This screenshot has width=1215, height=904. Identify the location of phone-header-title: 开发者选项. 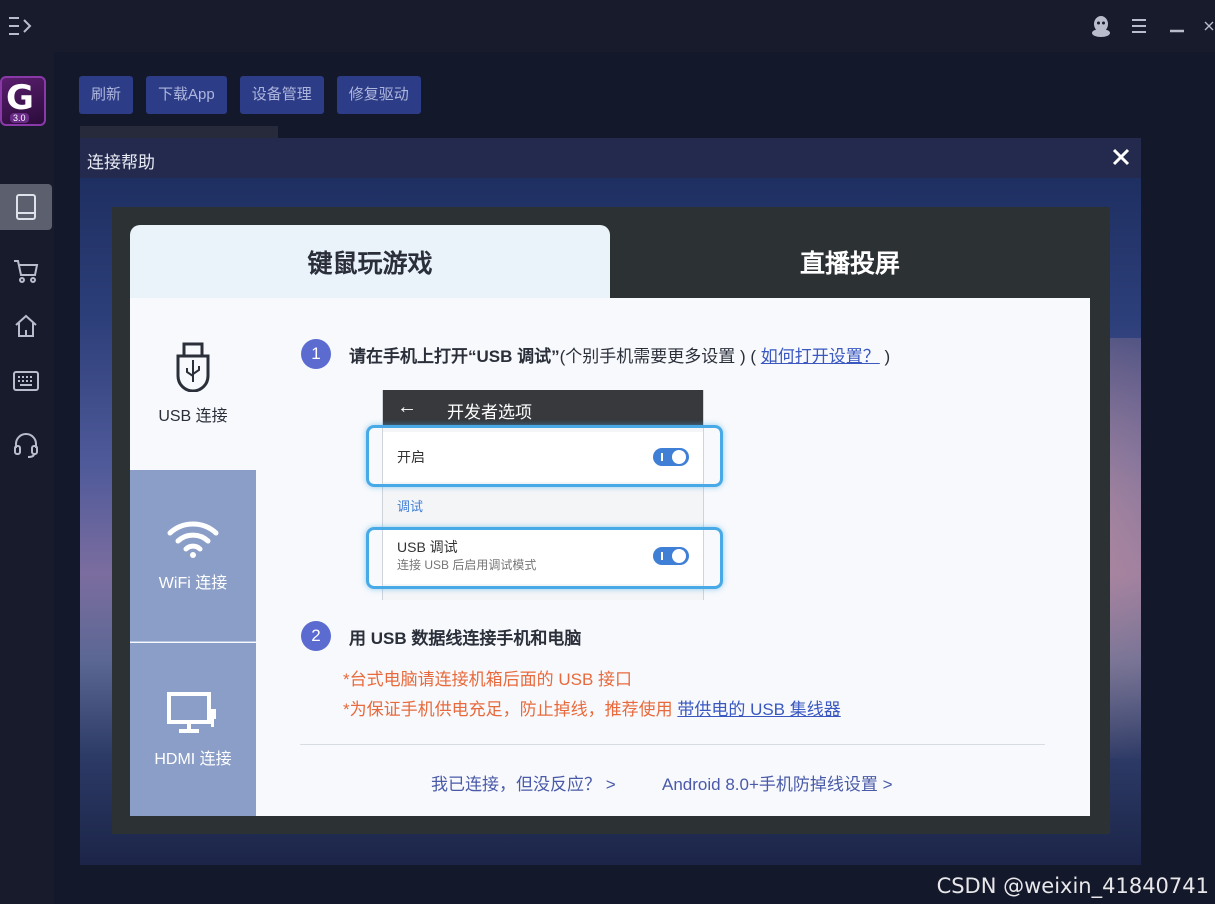
(489, 412).